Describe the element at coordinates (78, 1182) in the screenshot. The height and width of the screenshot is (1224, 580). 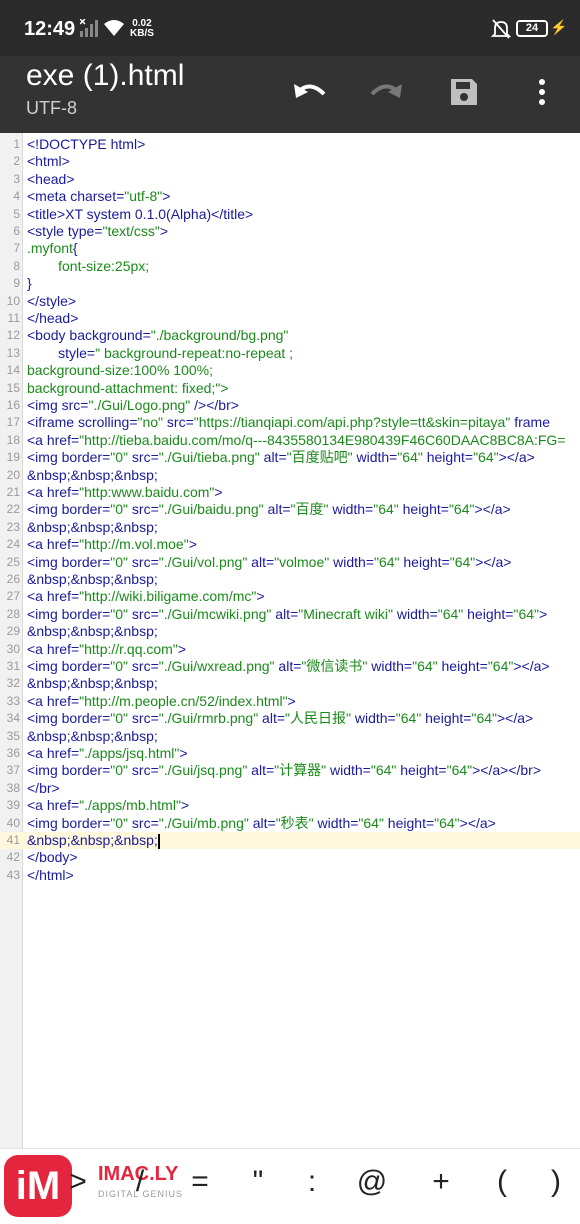
I see `symbol-key: >` at that location.